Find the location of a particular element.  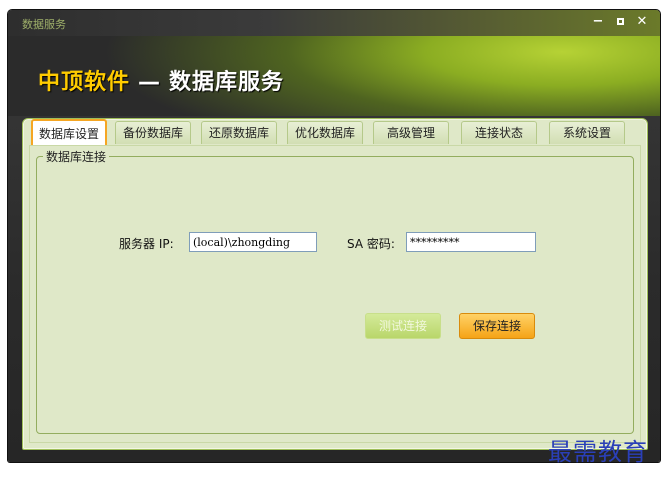

brand-name: 中顶软件 is located at coordinates (84, 82).